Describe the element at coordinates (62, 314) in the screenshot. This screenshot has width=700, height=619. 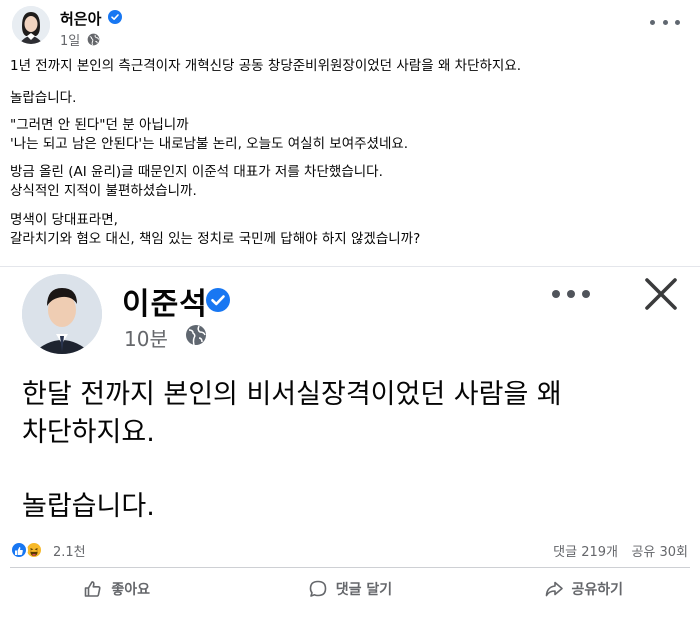
I see `embedded-author-avatar` at that location.